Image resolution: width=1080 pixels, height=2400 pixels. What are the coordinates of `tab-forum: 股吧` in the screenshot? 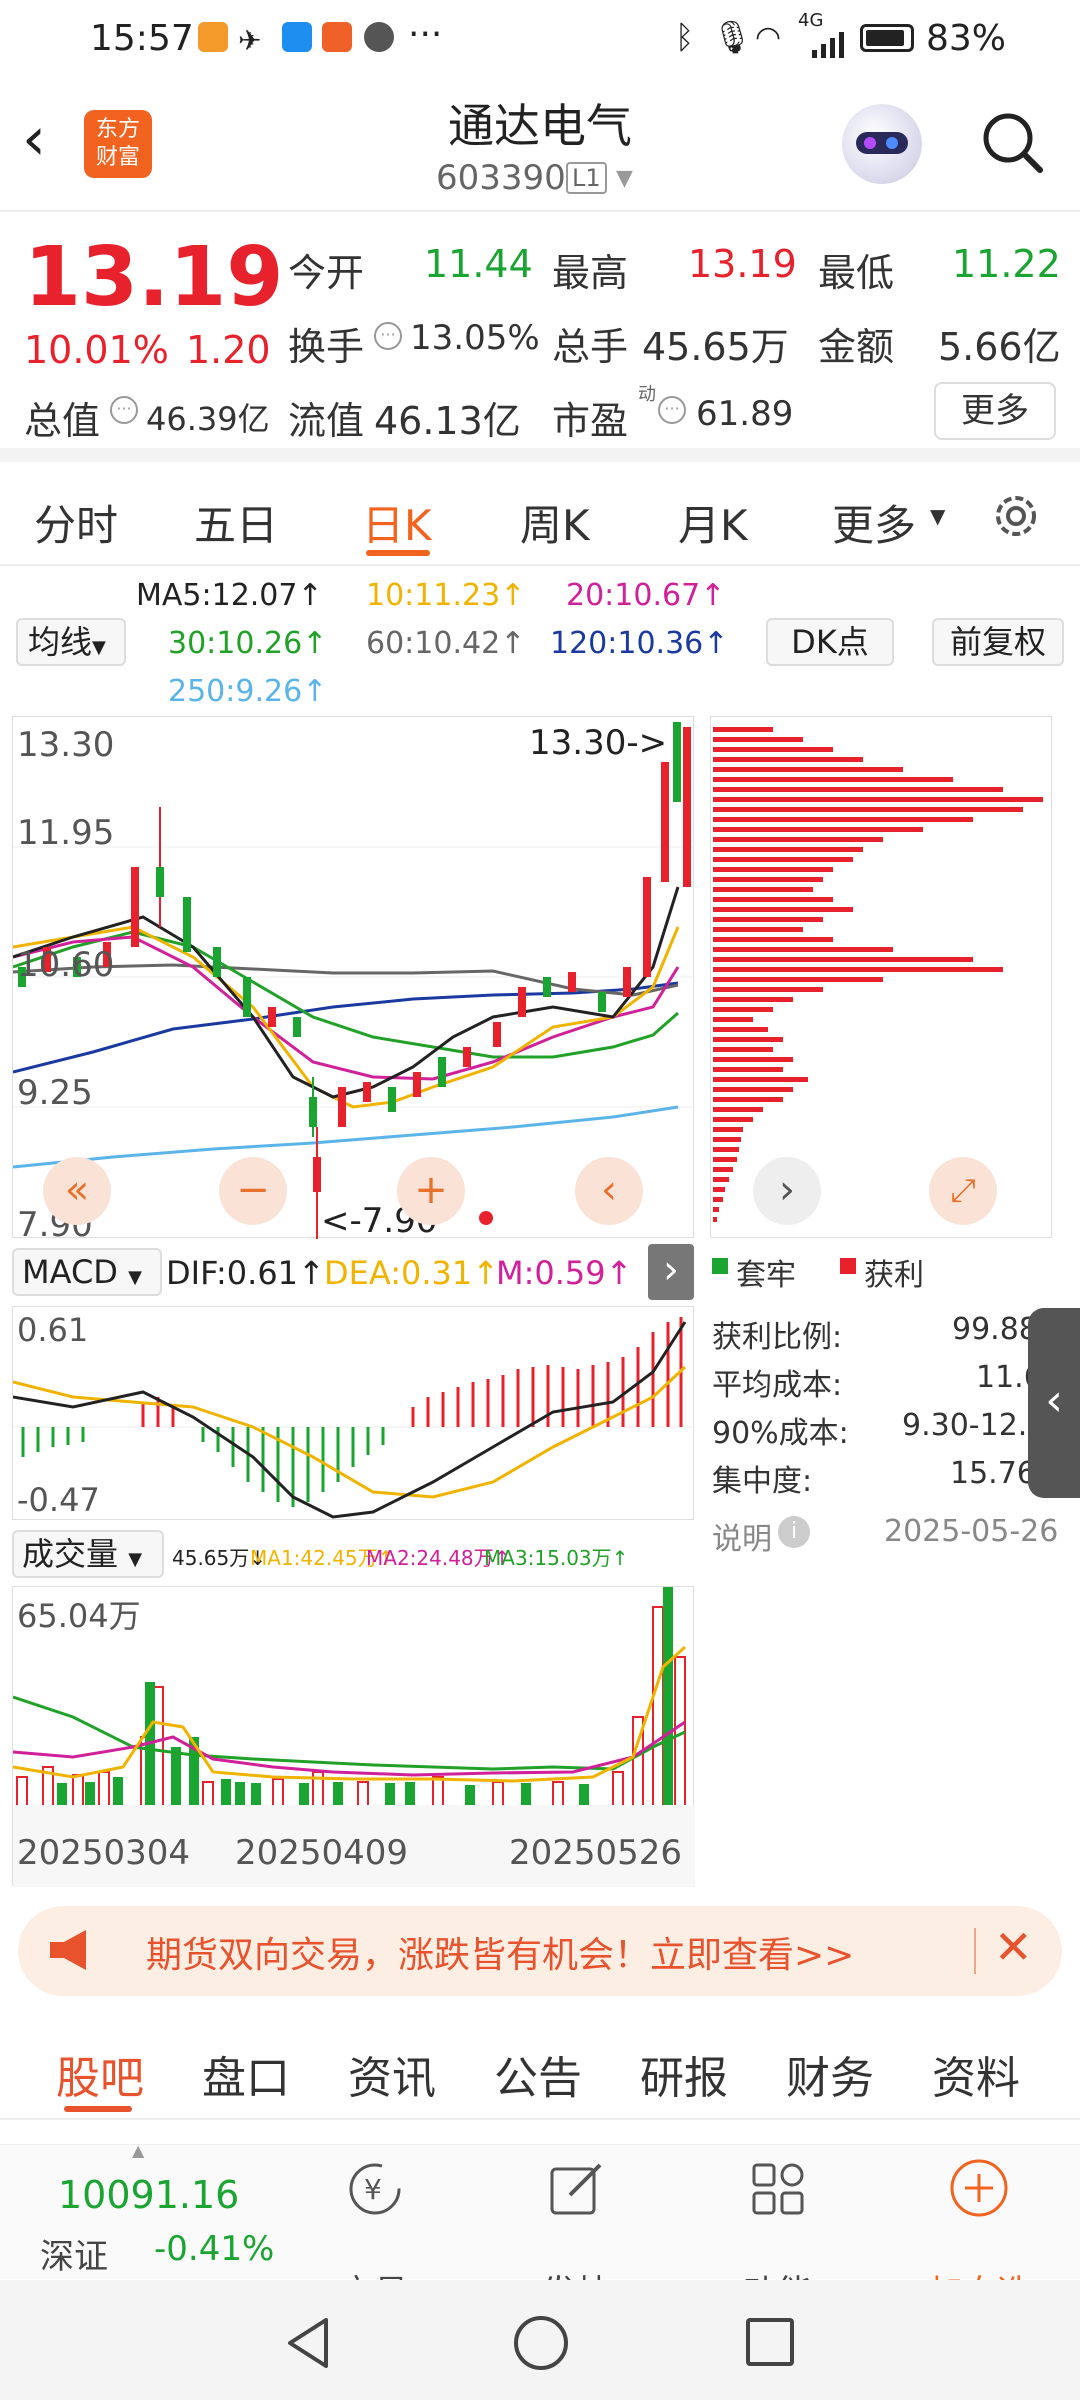 It's located at (100, 2074).